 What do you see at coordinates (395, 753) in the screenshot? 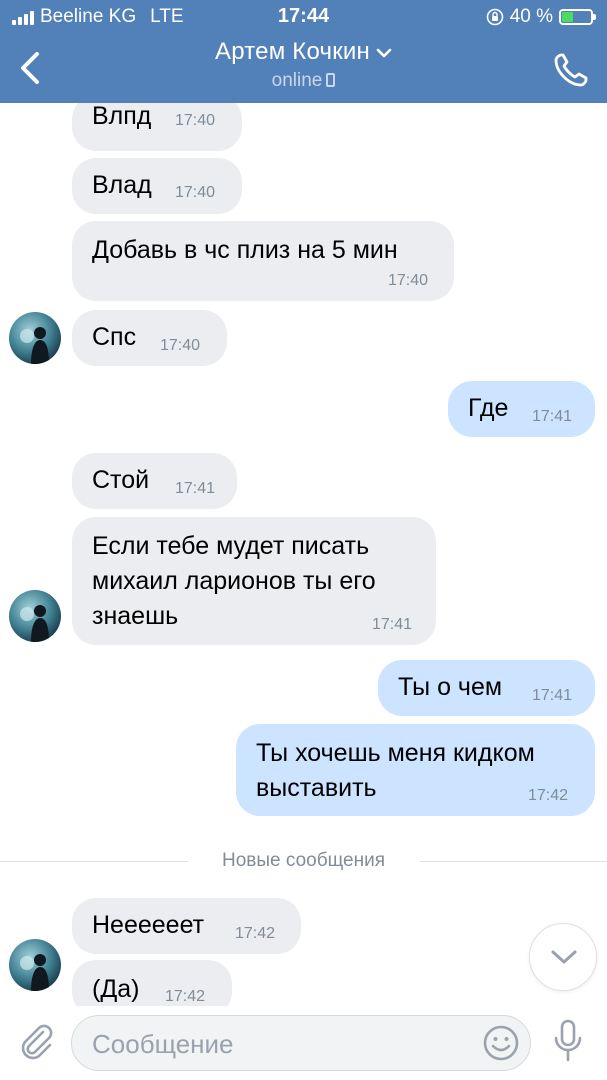
I see `message-line: Ты хочешь меня кидком` at bounding box center [395, 753].